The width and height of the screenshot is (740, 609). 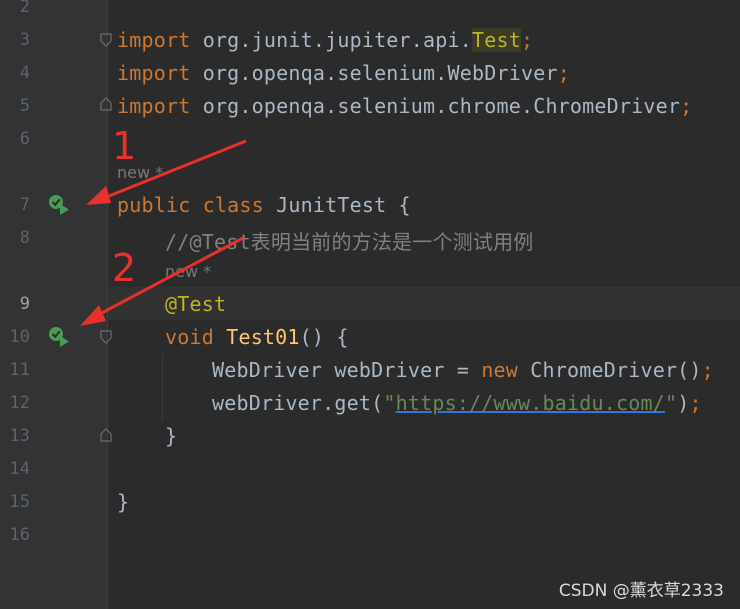 I want to click on variable-declaration: WebDriver webDriver =, so click(x=347, y=370).